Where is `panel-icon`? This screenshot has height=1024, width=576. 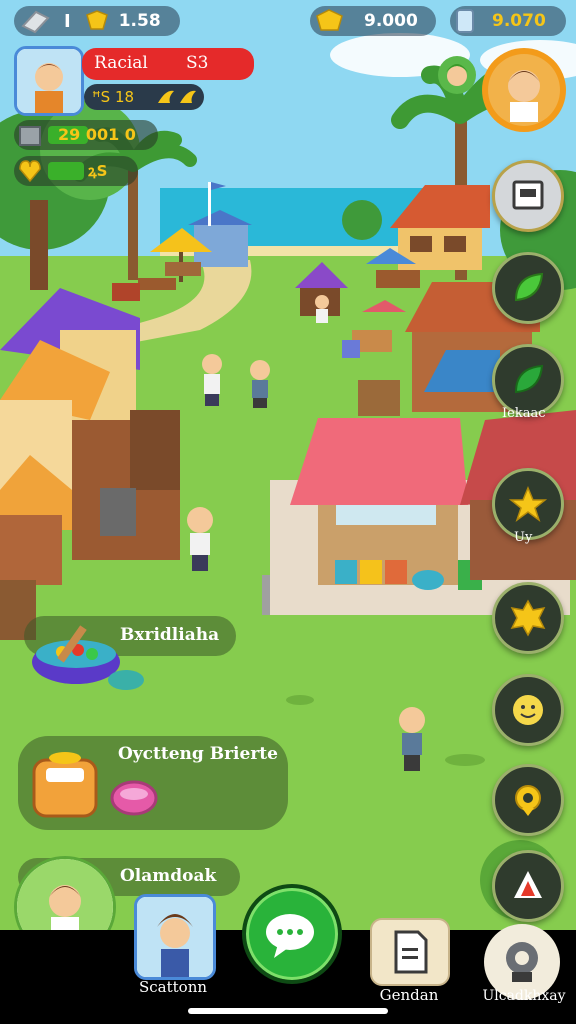 panel-icon is located at coordinates (528, 195).